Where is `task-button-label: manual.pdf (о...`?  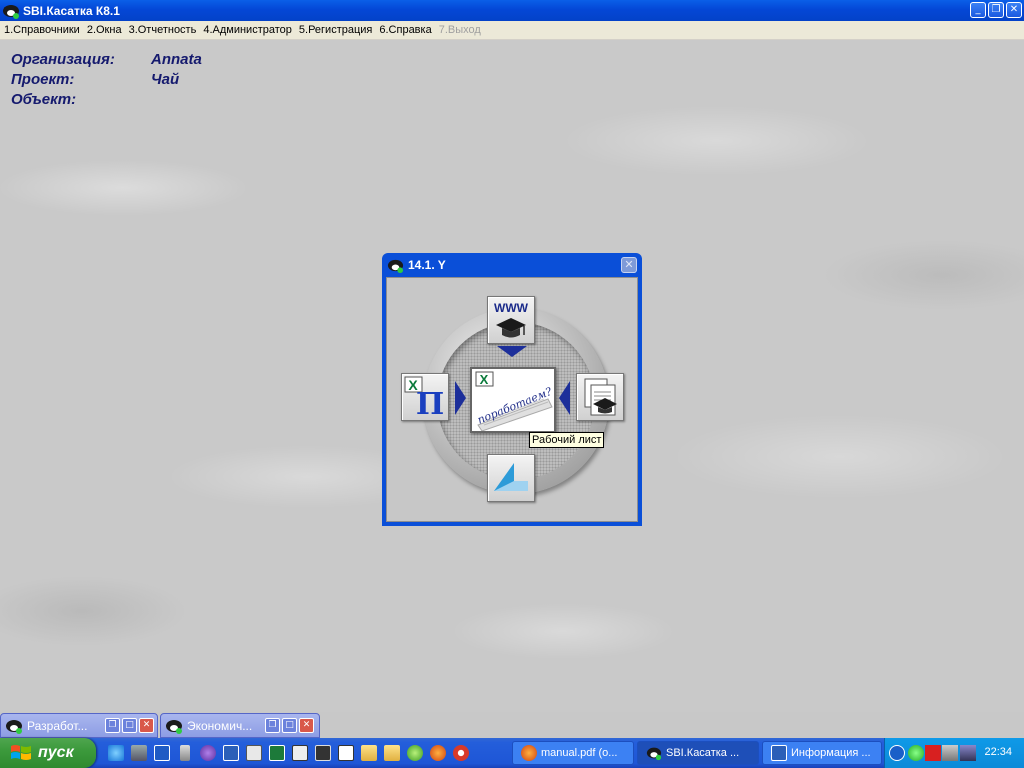
task-button-label: manual.pdf (о... is located at coordinates (579, 753).